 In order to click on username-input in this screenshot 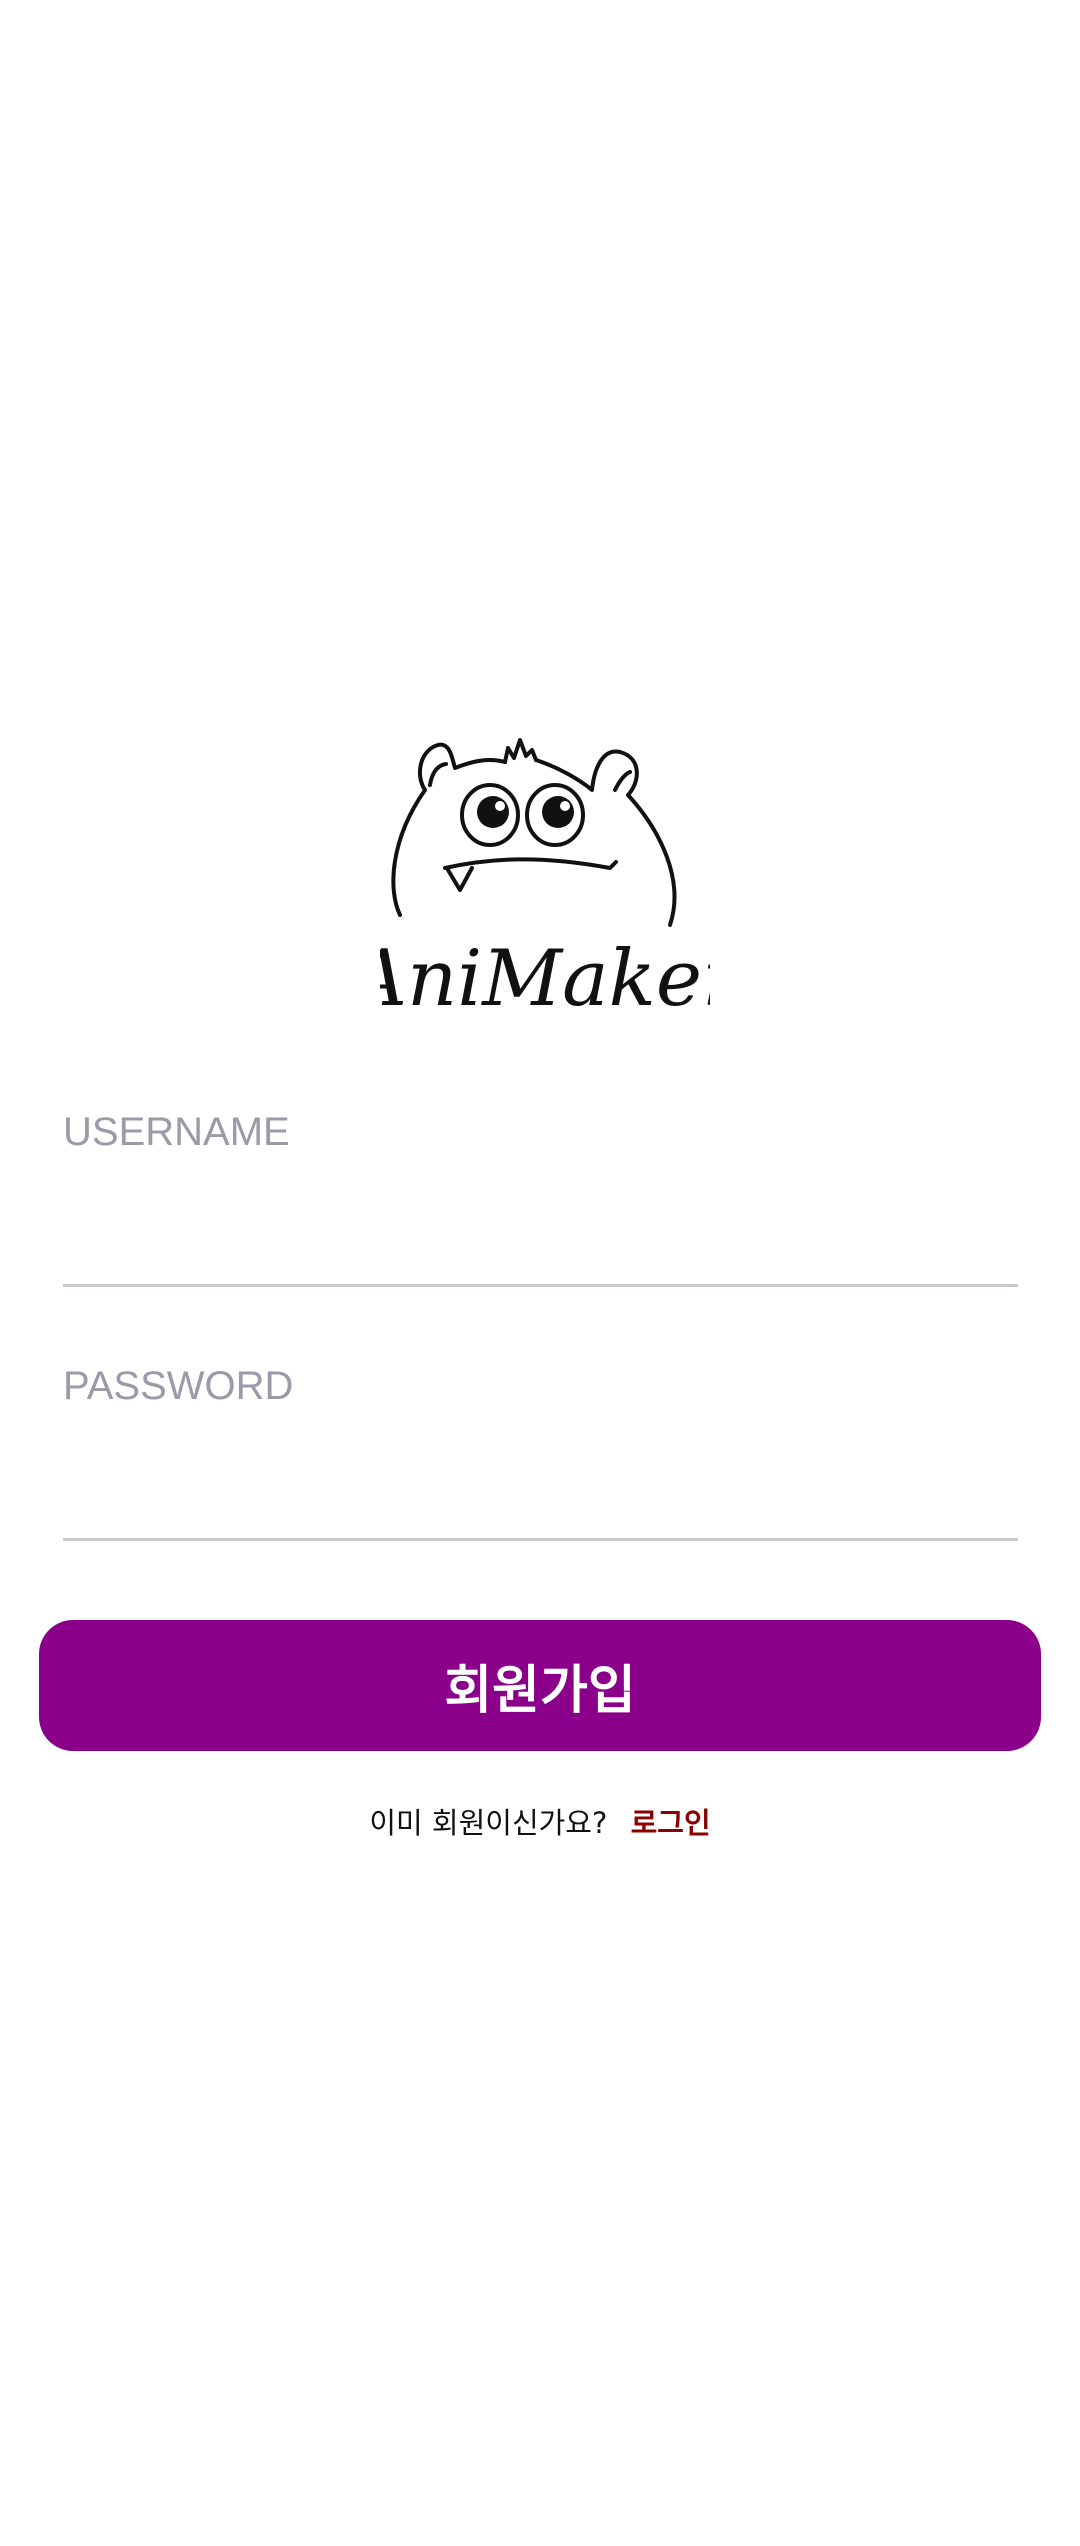, I will do `click(540, 1210)`.